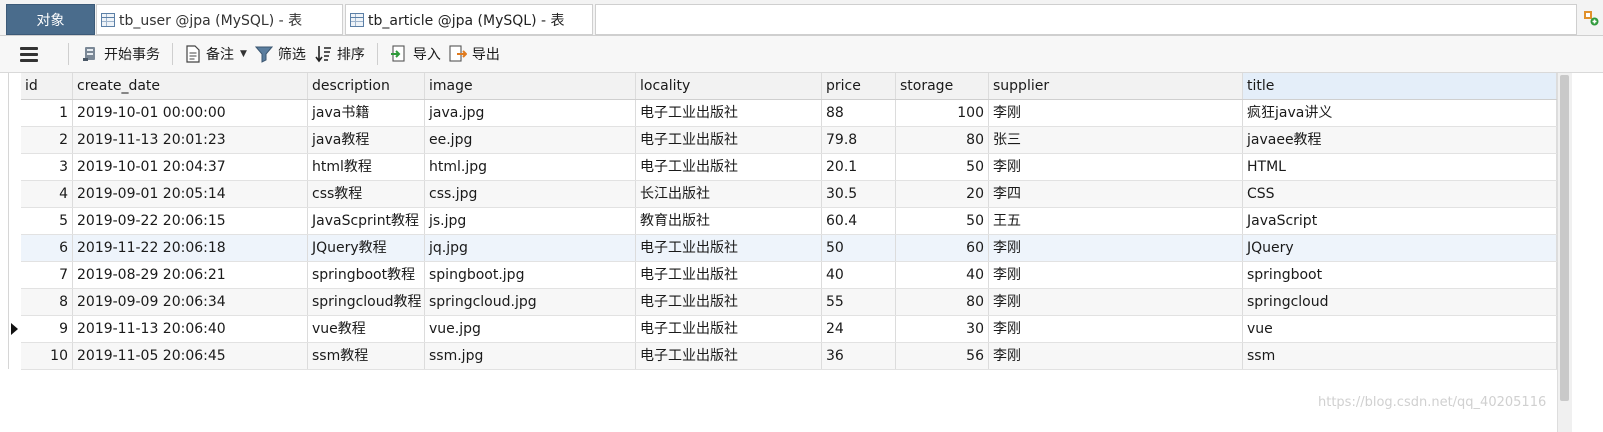 This screenshot has width=1603, height=432. Describe the element at coordinates (942, 275) in the screenshot. I see `cell-storage: 40` at that location.